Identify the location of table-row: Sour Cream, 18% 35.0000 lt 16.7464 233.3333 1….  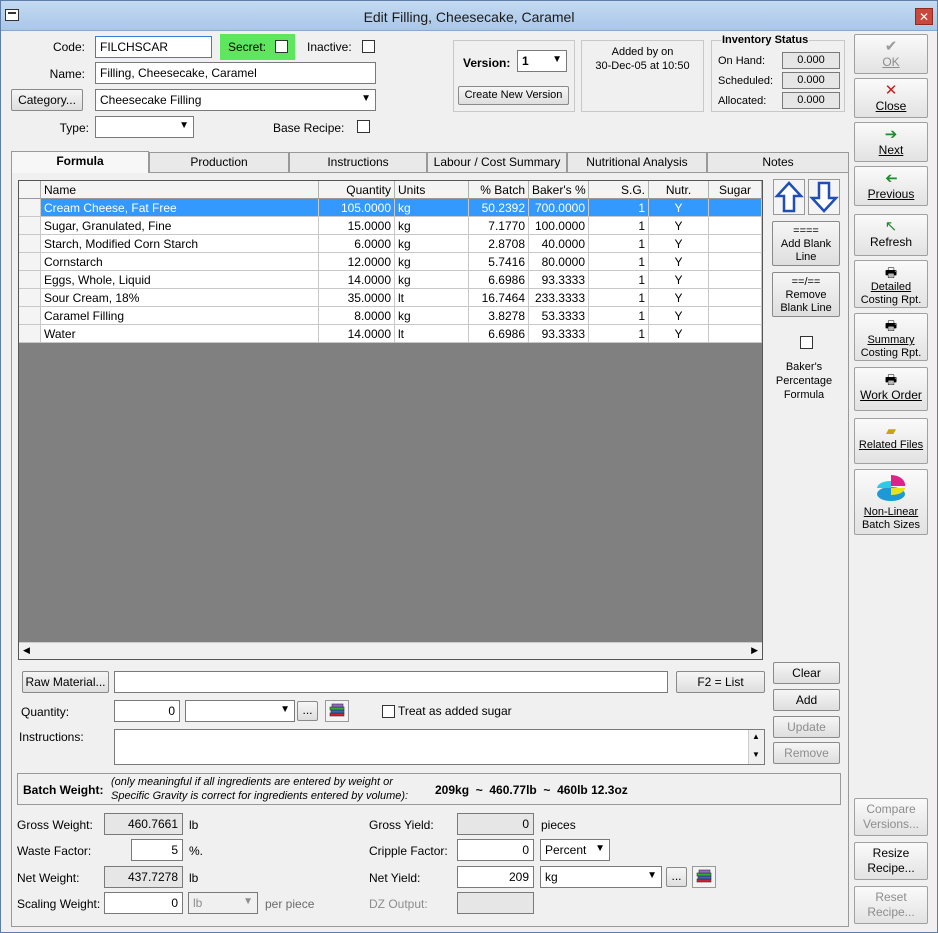
(390, 298).